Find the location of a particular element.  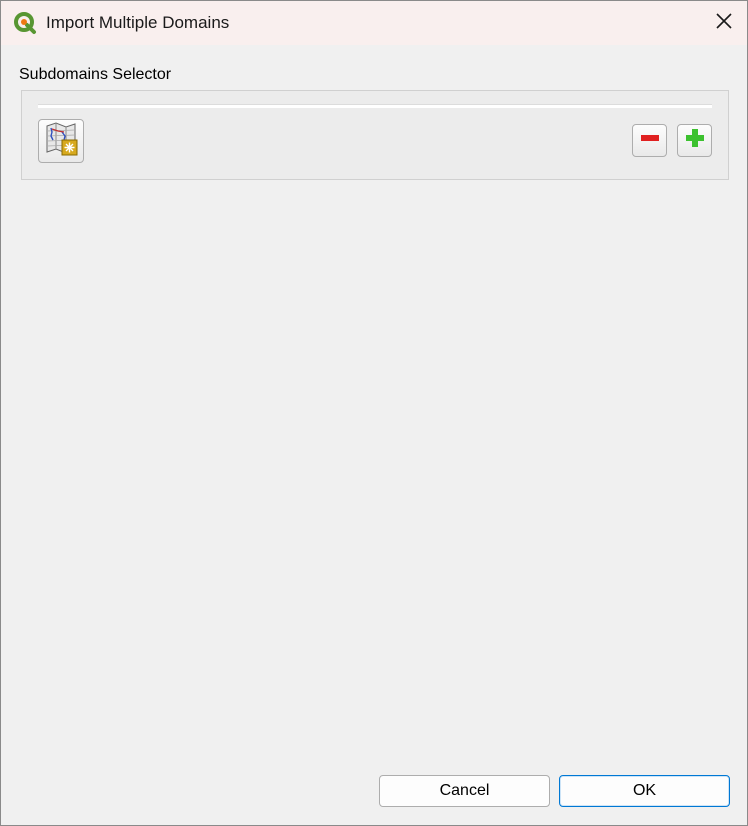

plus-icon is located at coordinates (695, 140).